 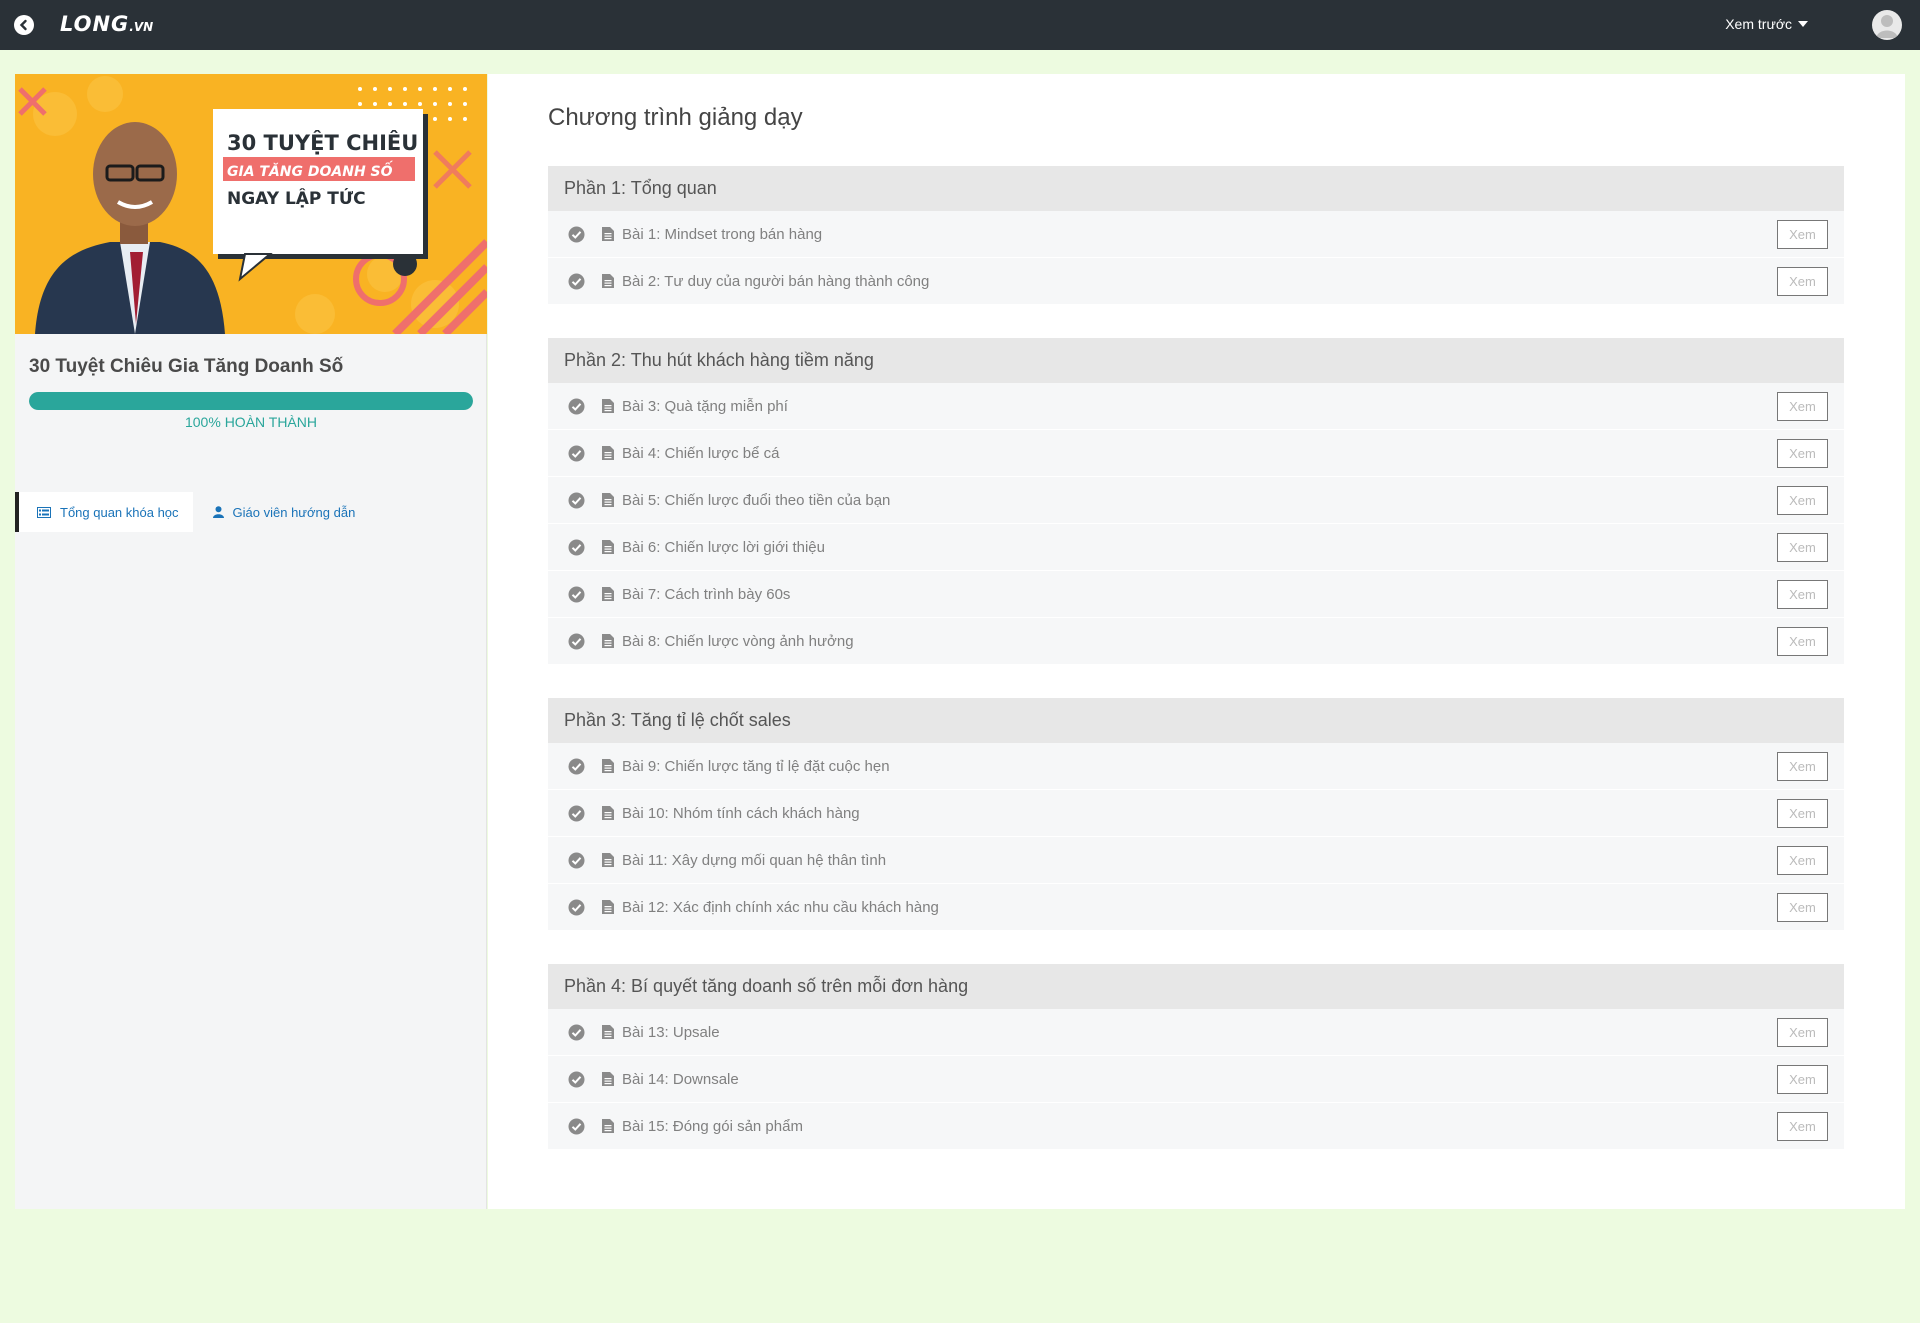 I want to click on progress-percent: 100%, so click(x=202, y=422).